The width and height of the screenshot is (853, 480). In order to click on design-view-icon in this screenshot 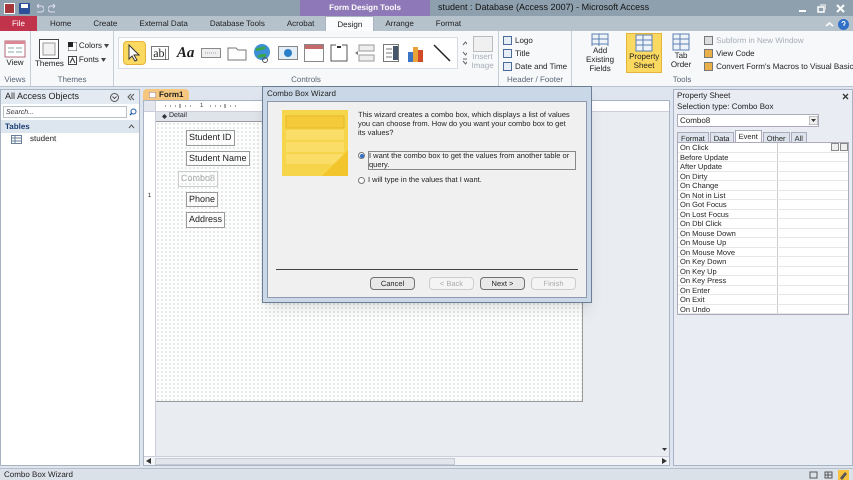, I will do `click(843, 475)`.